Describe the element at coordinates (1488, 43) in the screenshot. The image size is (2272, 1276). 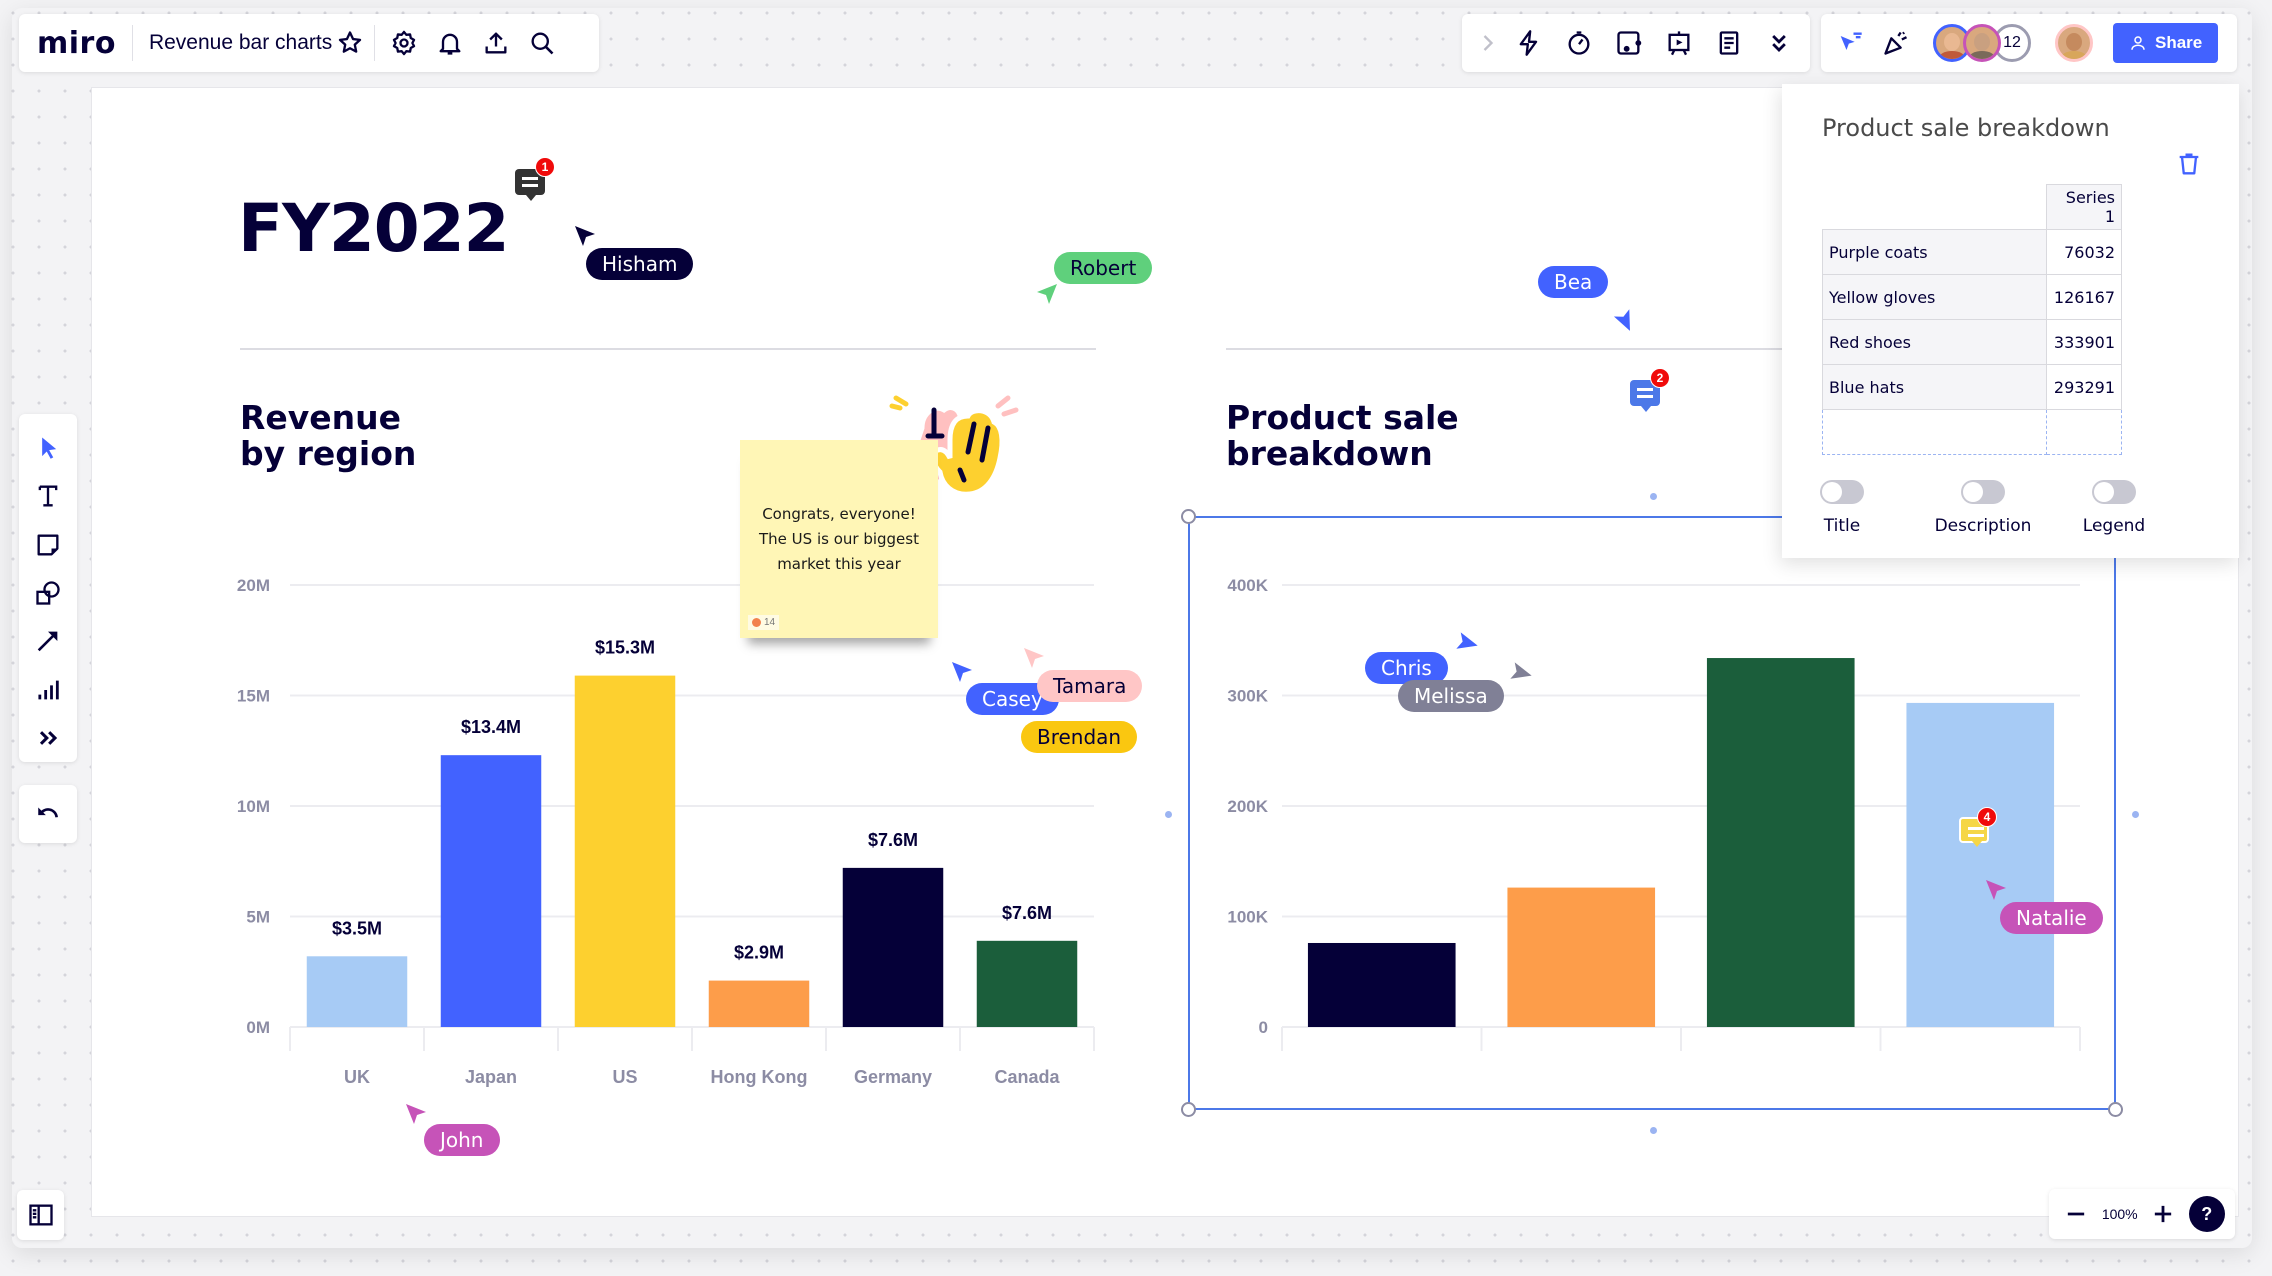
I see `chevron-right-icon` at that location.